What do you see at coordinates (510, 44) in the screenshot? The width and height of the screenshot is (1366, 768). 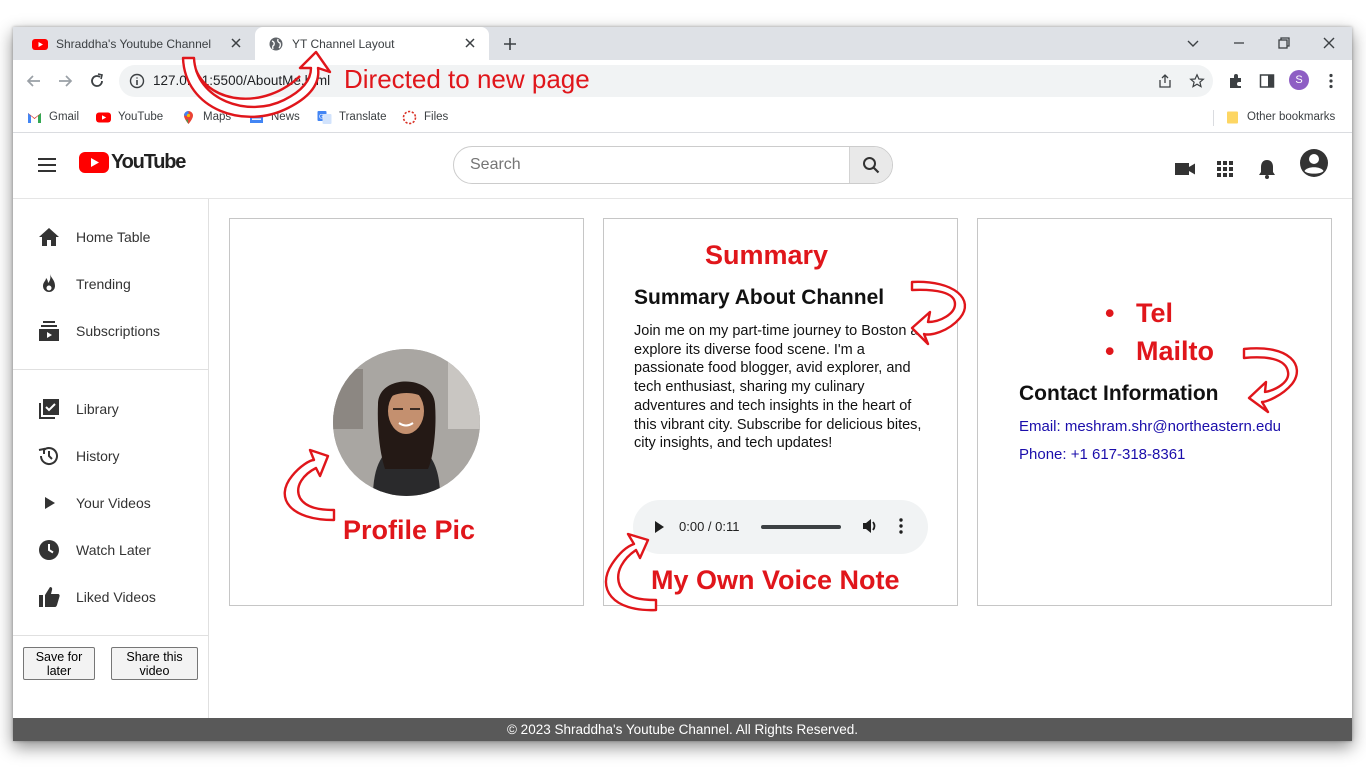 I see `new-tab-icon` at bounding box center [510, 44].